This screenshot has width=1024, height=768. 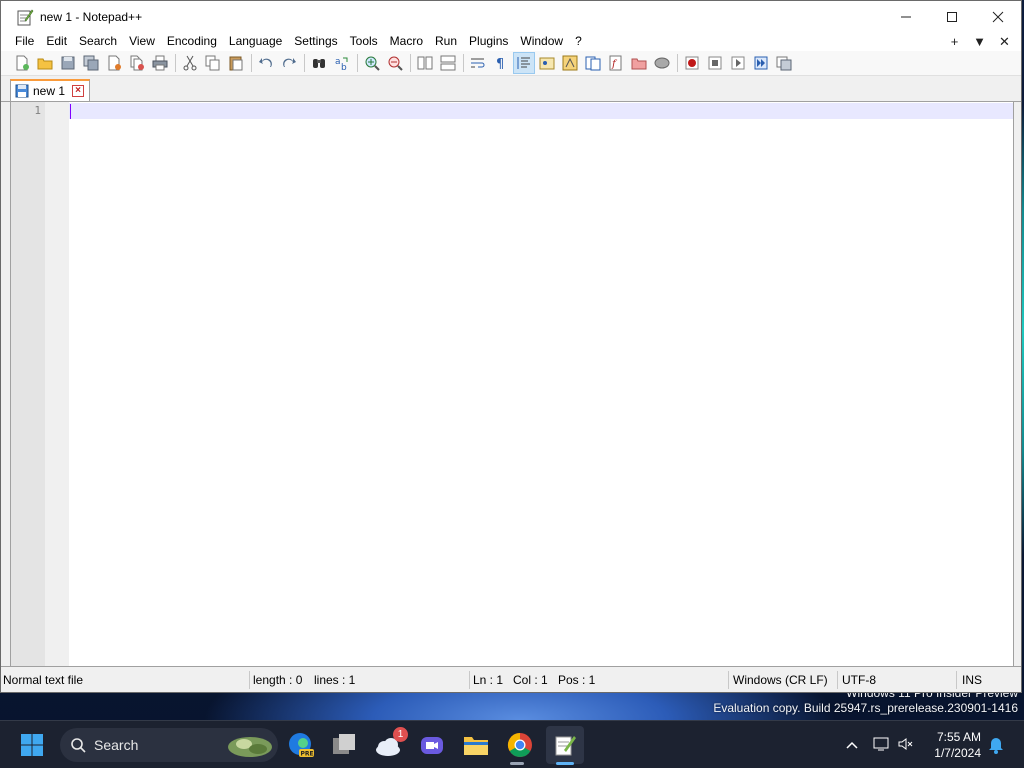 I want to click on clock-date: 1/7/2024, so click(x=957, y=753).